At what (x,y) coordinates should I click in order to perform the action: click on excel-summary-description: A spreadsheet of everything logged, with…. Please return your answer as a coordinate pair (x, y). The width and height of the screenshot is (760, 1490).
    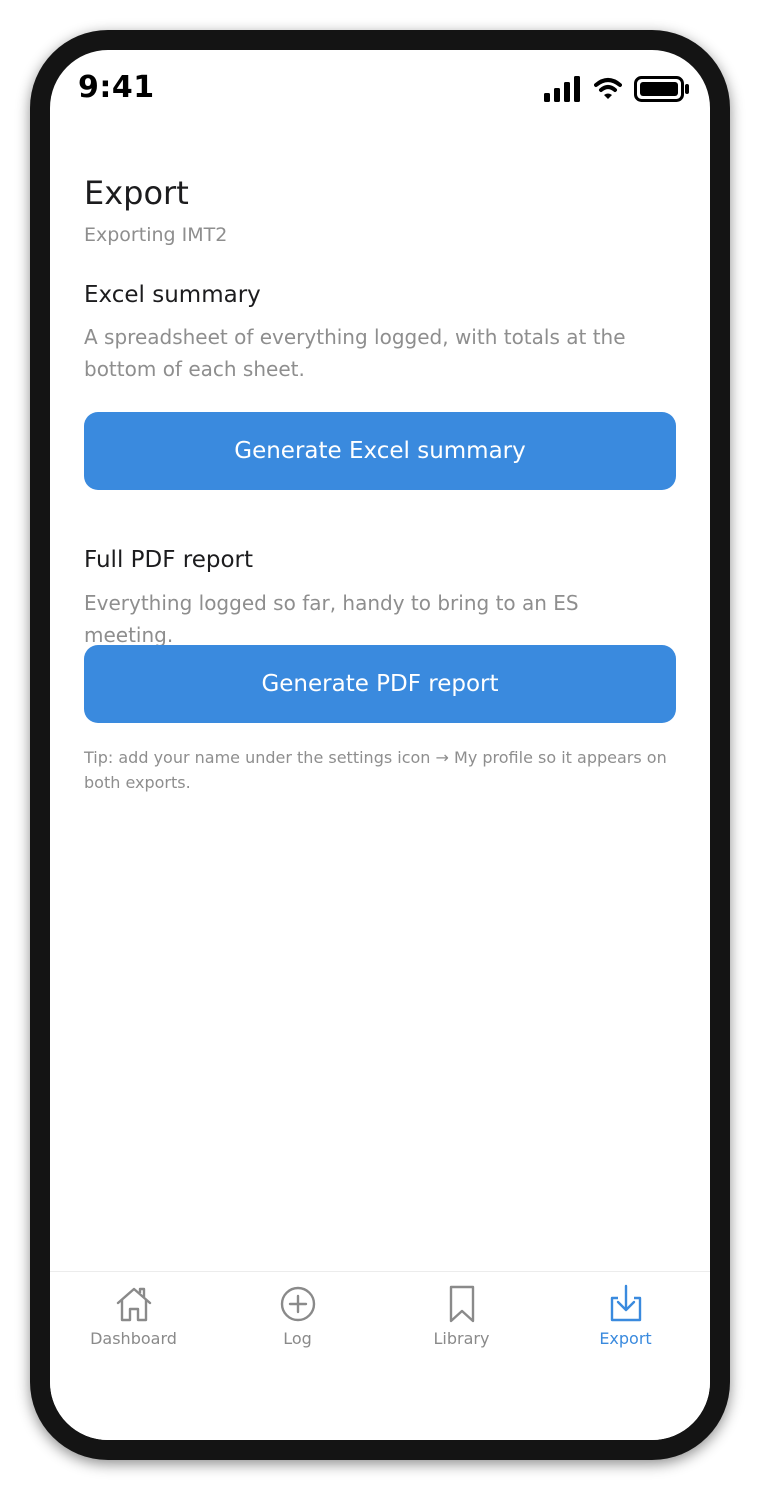
    Looking at the image, I should click on (355, 353).